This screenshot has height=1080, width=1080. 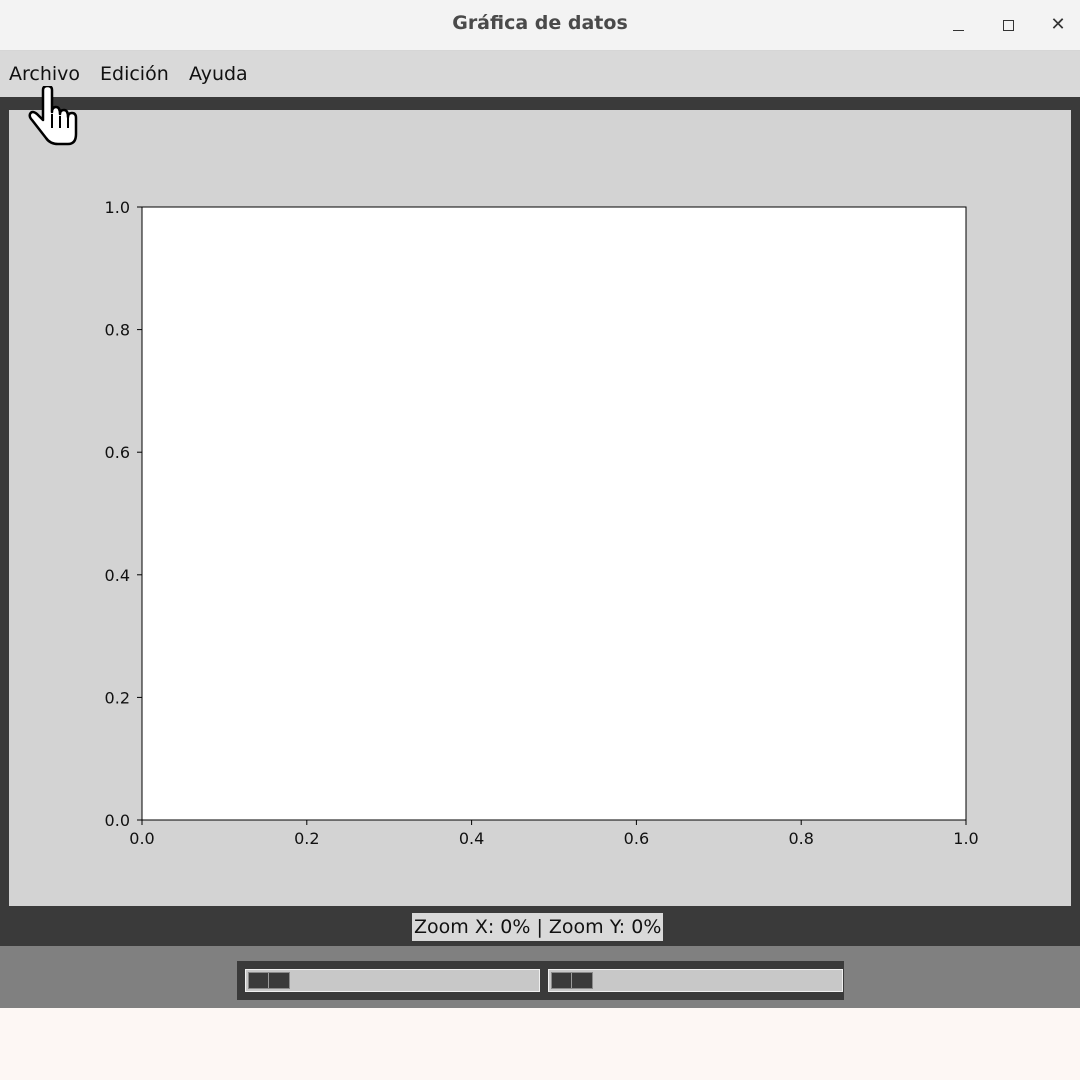 What do you see at coordinates (269, 980) in the screenshot?
I see `zoom-x-slider-thumb` at bounding box center [269, 980].